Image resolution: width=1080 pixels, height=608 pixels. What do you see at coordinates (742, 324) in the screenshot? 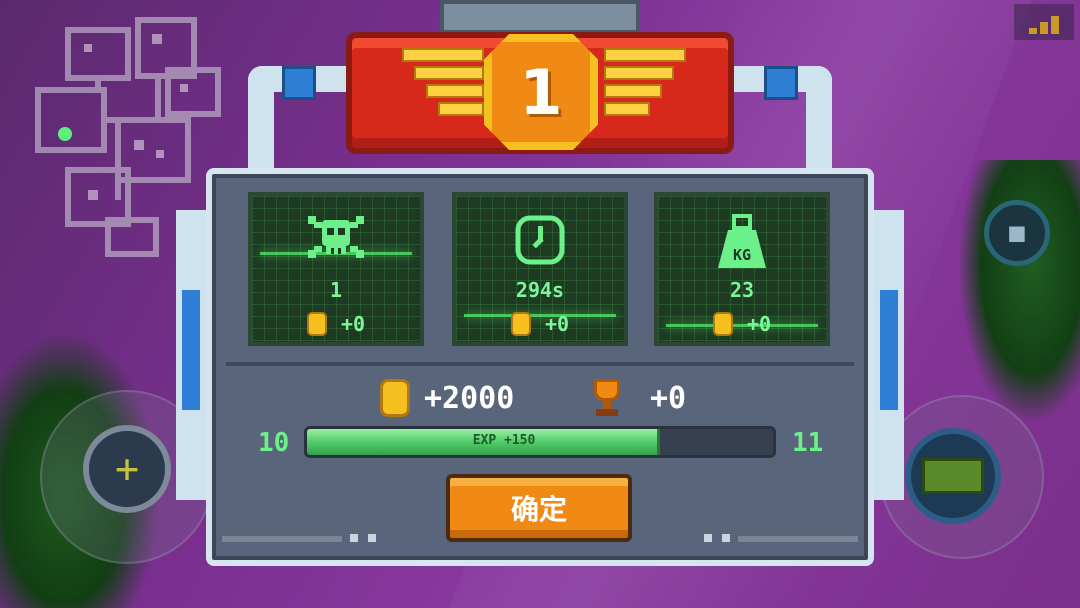
I see `weight-reward: +0` at bounding box center [742, 324].